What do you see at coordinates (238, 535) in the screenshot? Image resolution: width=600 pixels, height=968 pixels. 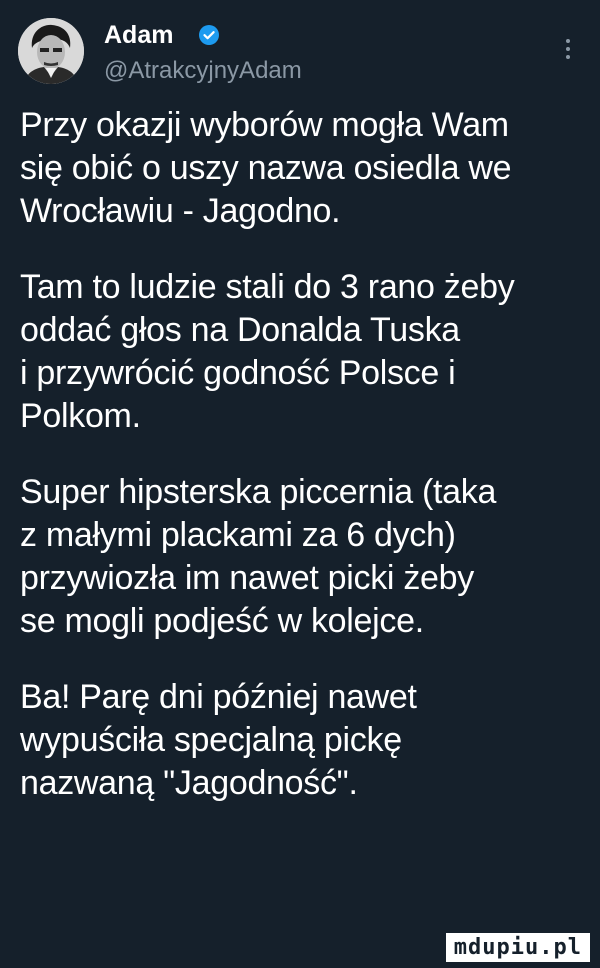 I see `text-line: z małymi plackami za 6 dych)` at bounding box center [238, 535].